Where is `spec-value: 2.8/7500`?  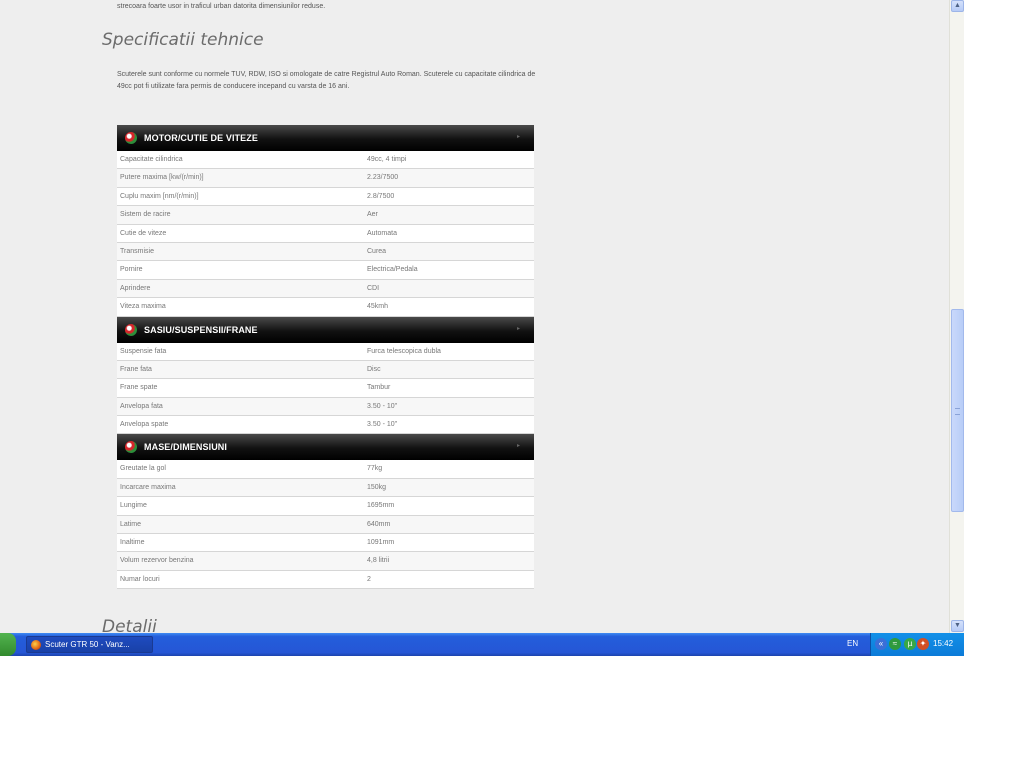 spec-value: 2.8/7500 is located at coordinates (381, 196).